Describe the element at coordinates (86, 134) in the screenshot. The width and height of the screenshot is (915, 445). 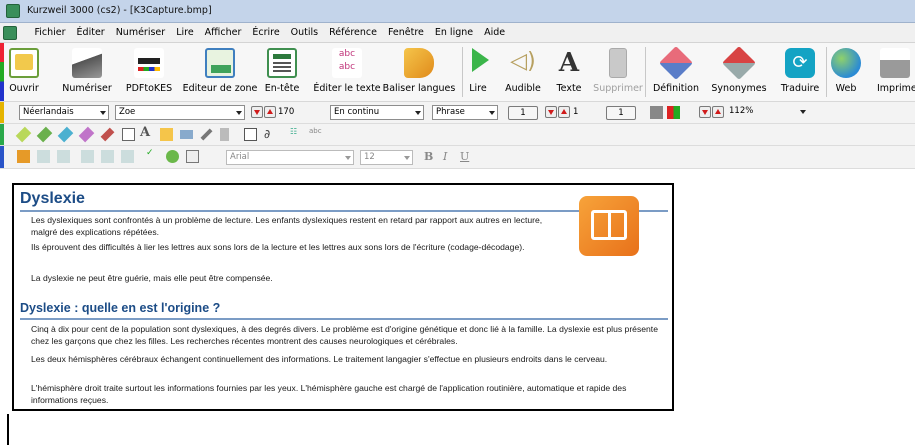
I see `highlighter-pink-icon` at that location.